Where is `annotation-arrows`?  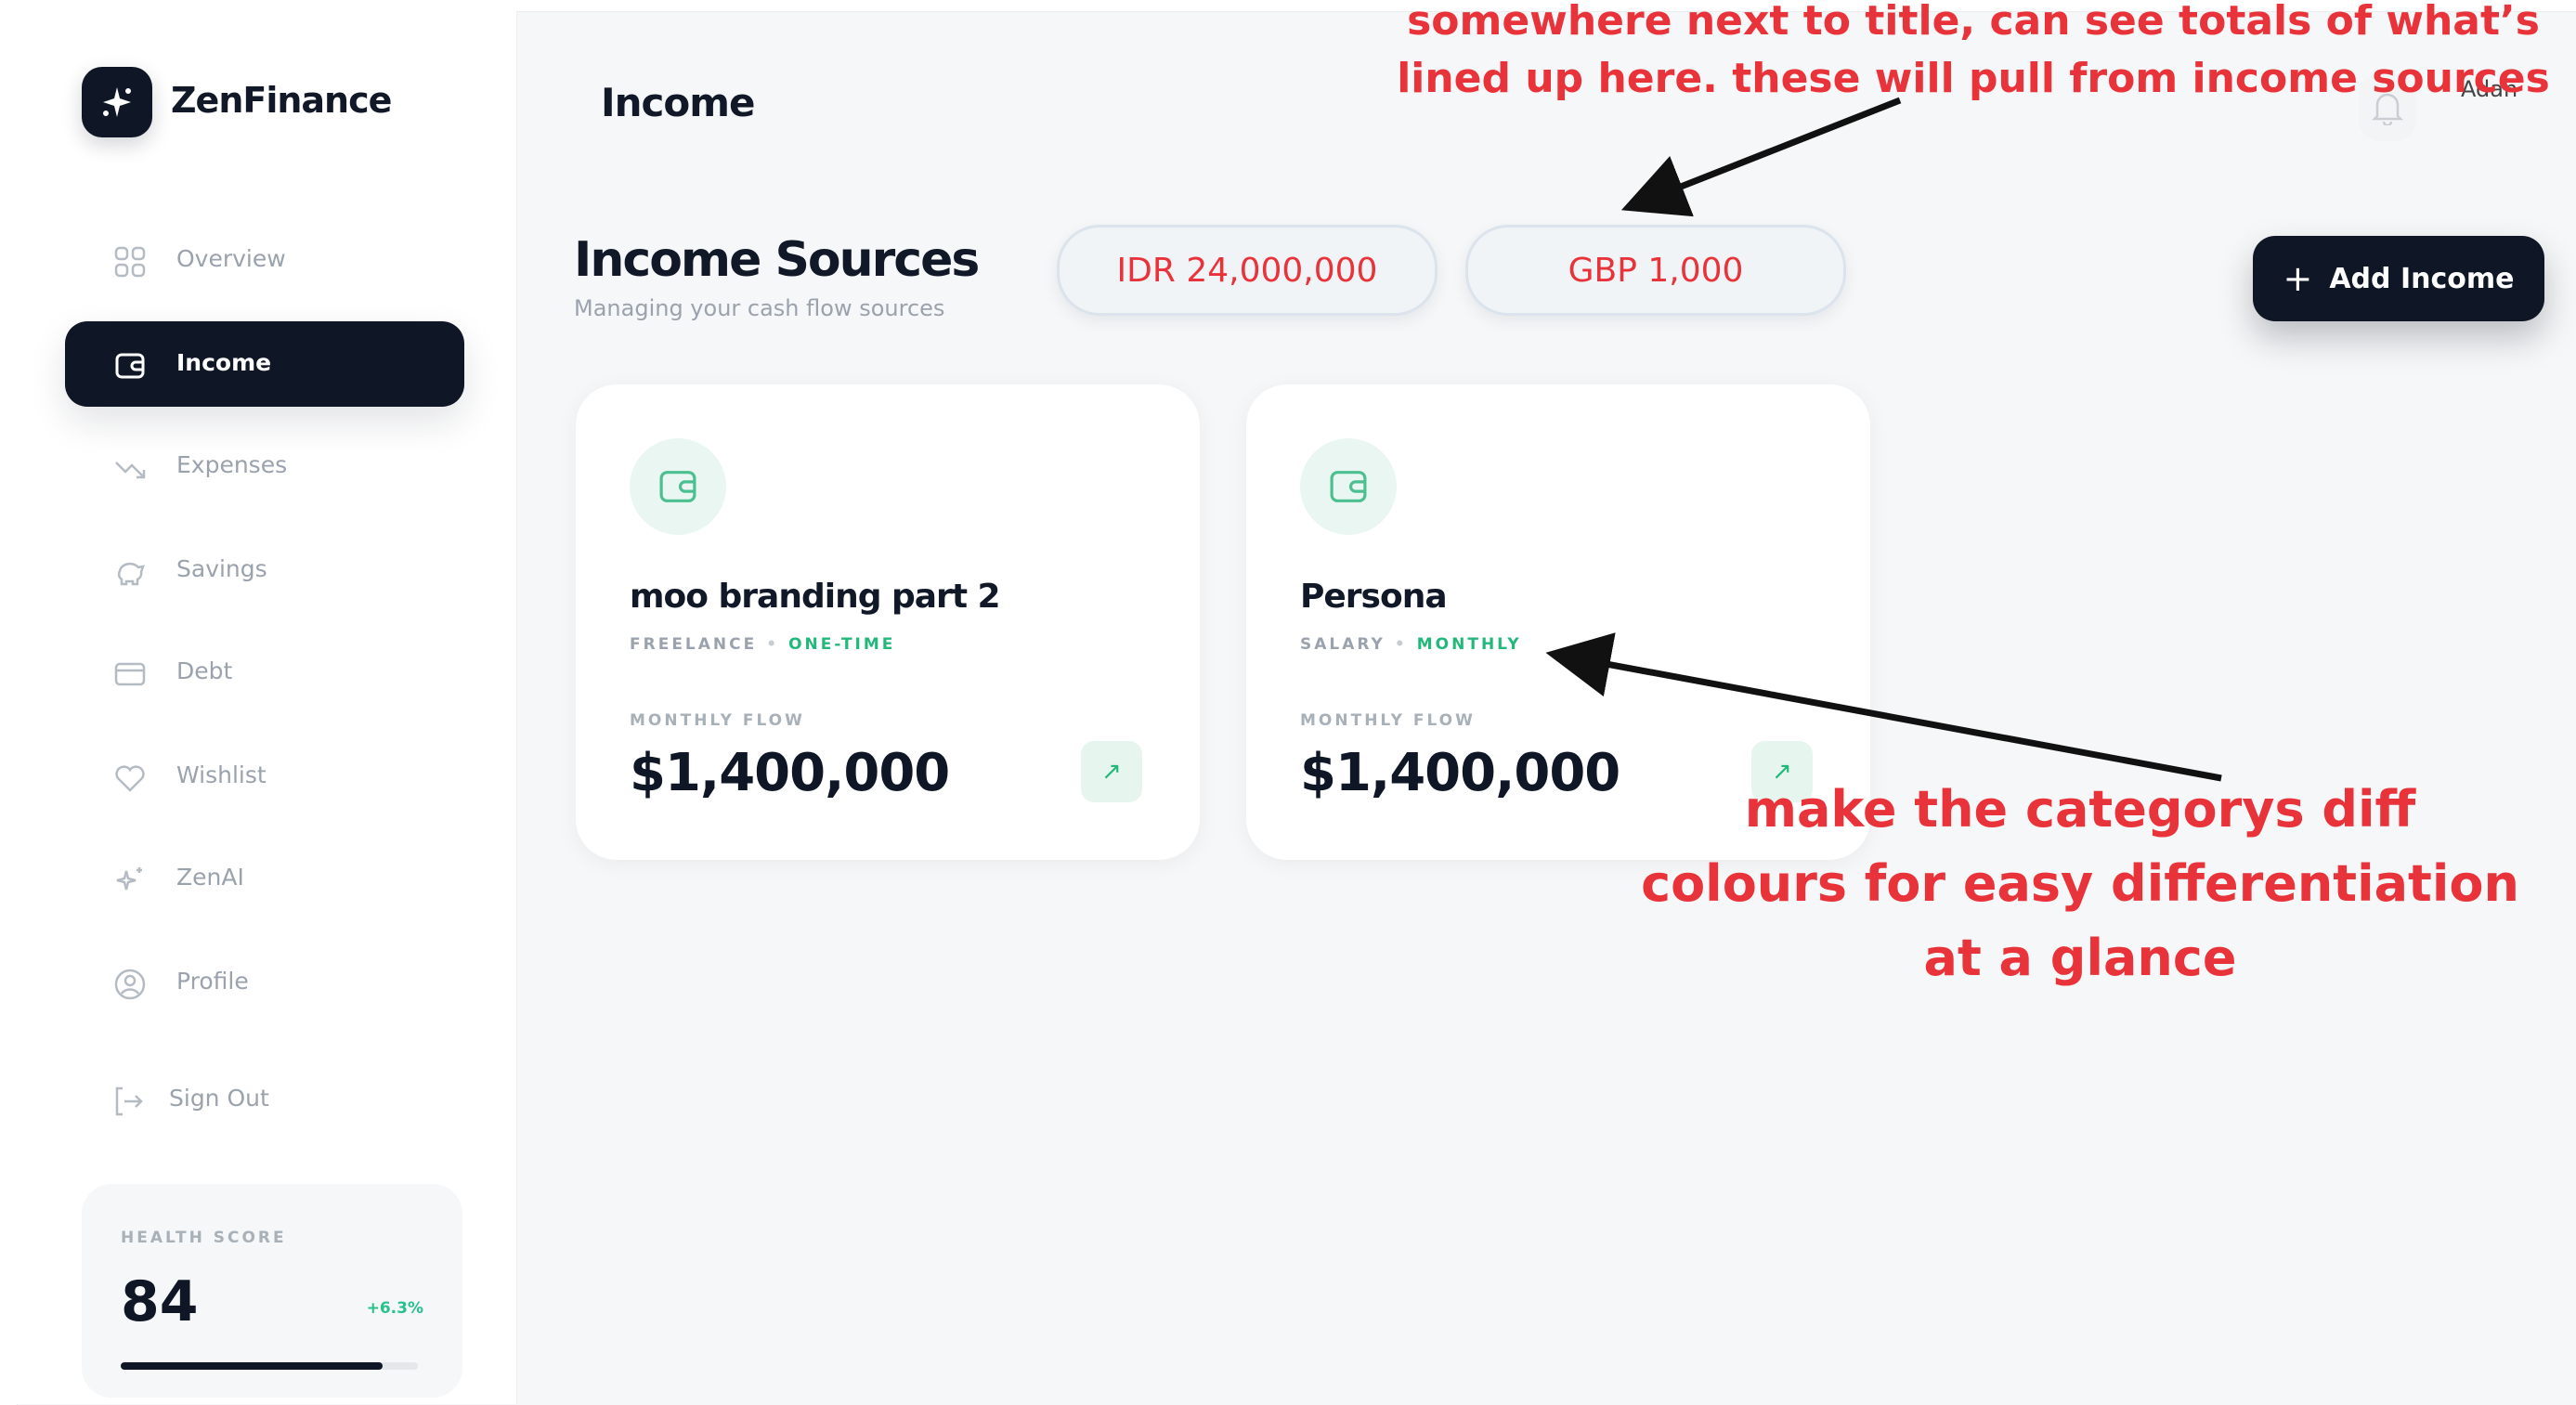
annotation-arrows is located at coordinates (1883, 440).